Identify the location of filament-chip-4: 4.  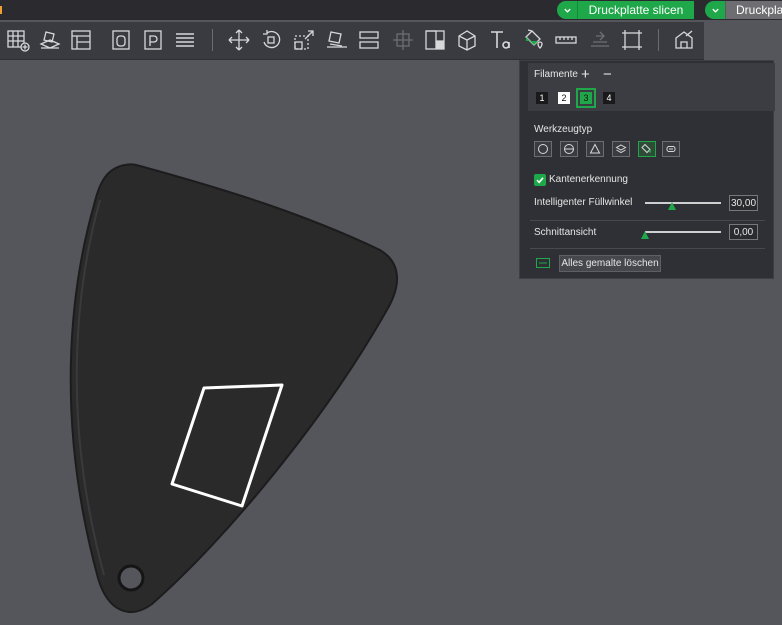
(609, 98).